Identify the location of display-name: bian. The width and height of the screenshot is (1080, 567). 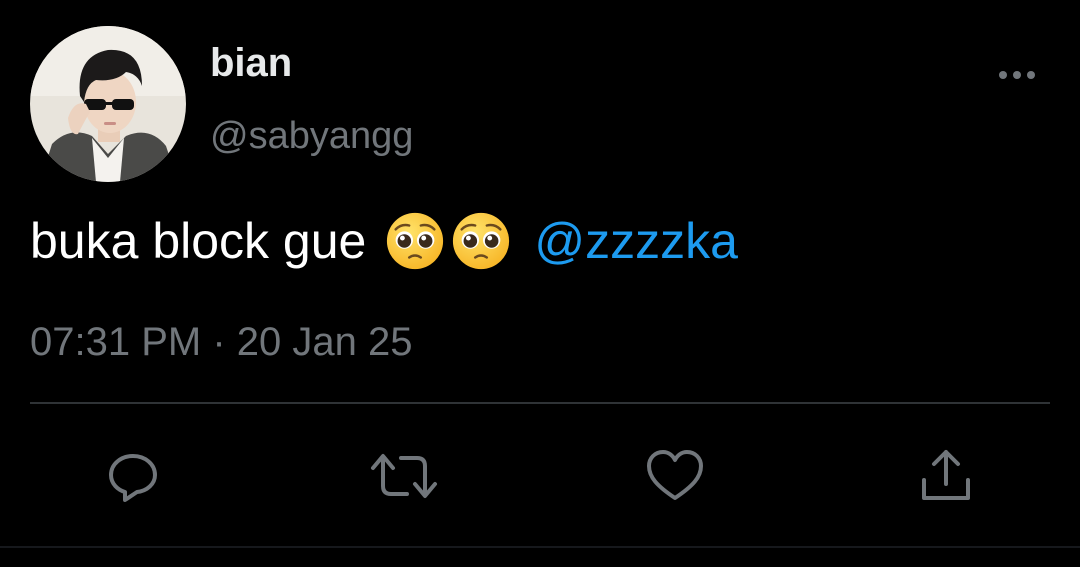
(251, 63).